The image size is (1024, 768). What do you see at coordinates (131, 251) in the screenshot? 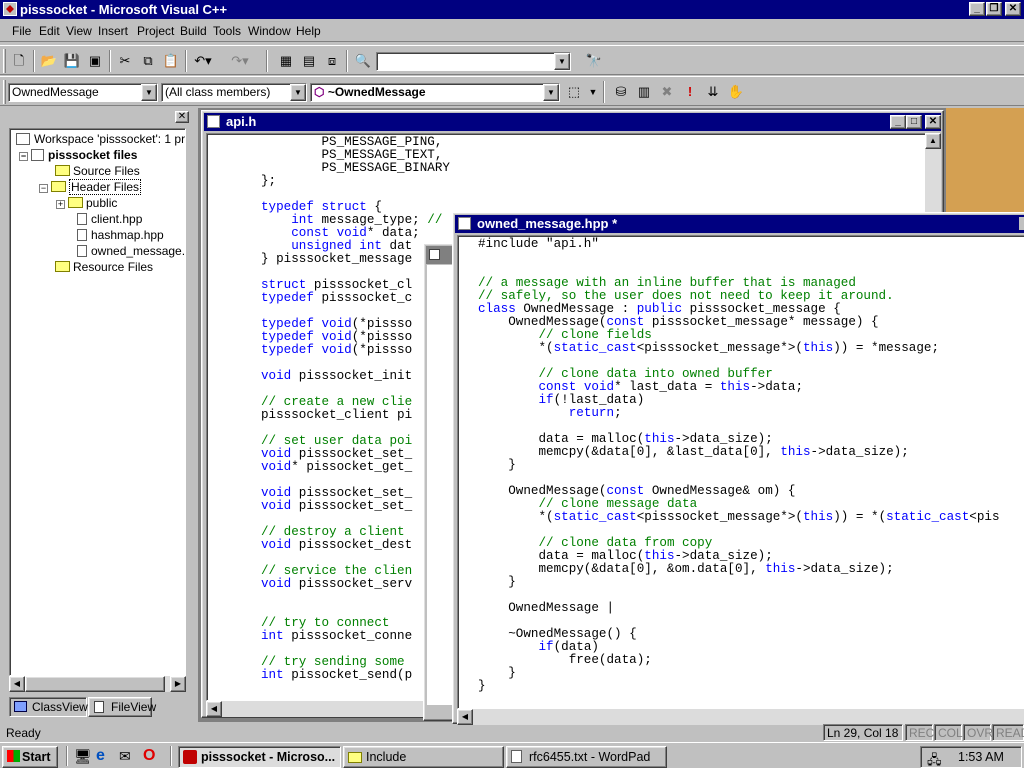
I see `tree-file: owned_message.h` at bounding box center [131, 251].